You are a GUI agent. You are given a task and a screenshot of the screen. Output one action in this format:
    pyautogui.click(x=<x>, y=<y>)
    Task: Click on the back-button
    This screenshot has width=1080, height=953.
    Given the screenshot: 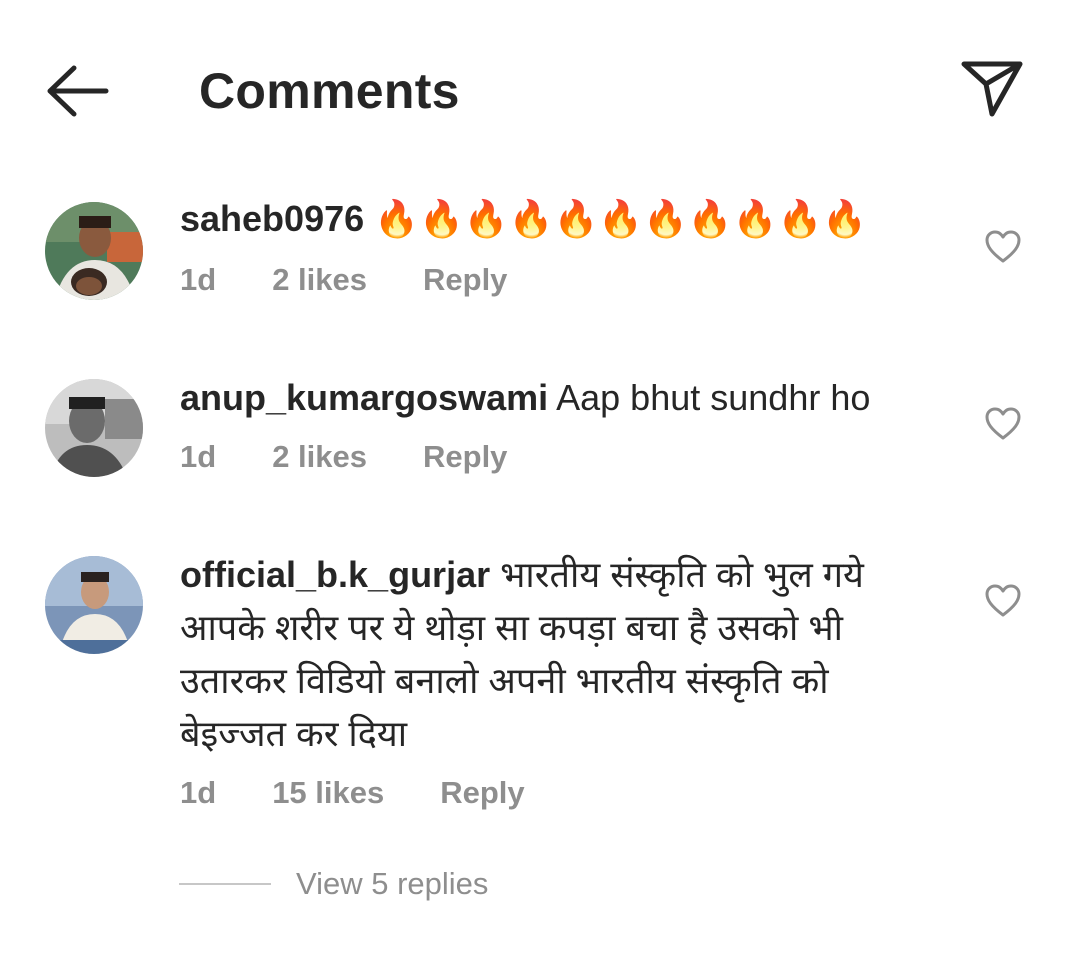 What is the action you would take?
    pyautogui.click(x=76, y=91)
    